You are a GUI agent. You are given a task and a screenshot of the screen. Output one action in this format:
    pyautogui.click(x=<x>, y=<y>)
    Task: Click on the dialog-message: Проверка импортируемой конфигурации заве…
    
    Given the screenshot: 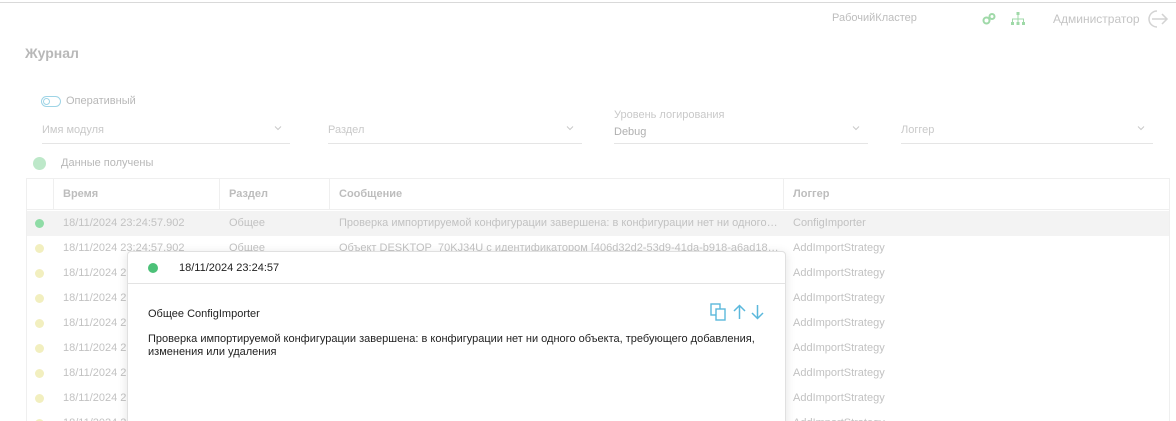 What is the action you would take?
    pyautogui.click(x=451, y=345)
    